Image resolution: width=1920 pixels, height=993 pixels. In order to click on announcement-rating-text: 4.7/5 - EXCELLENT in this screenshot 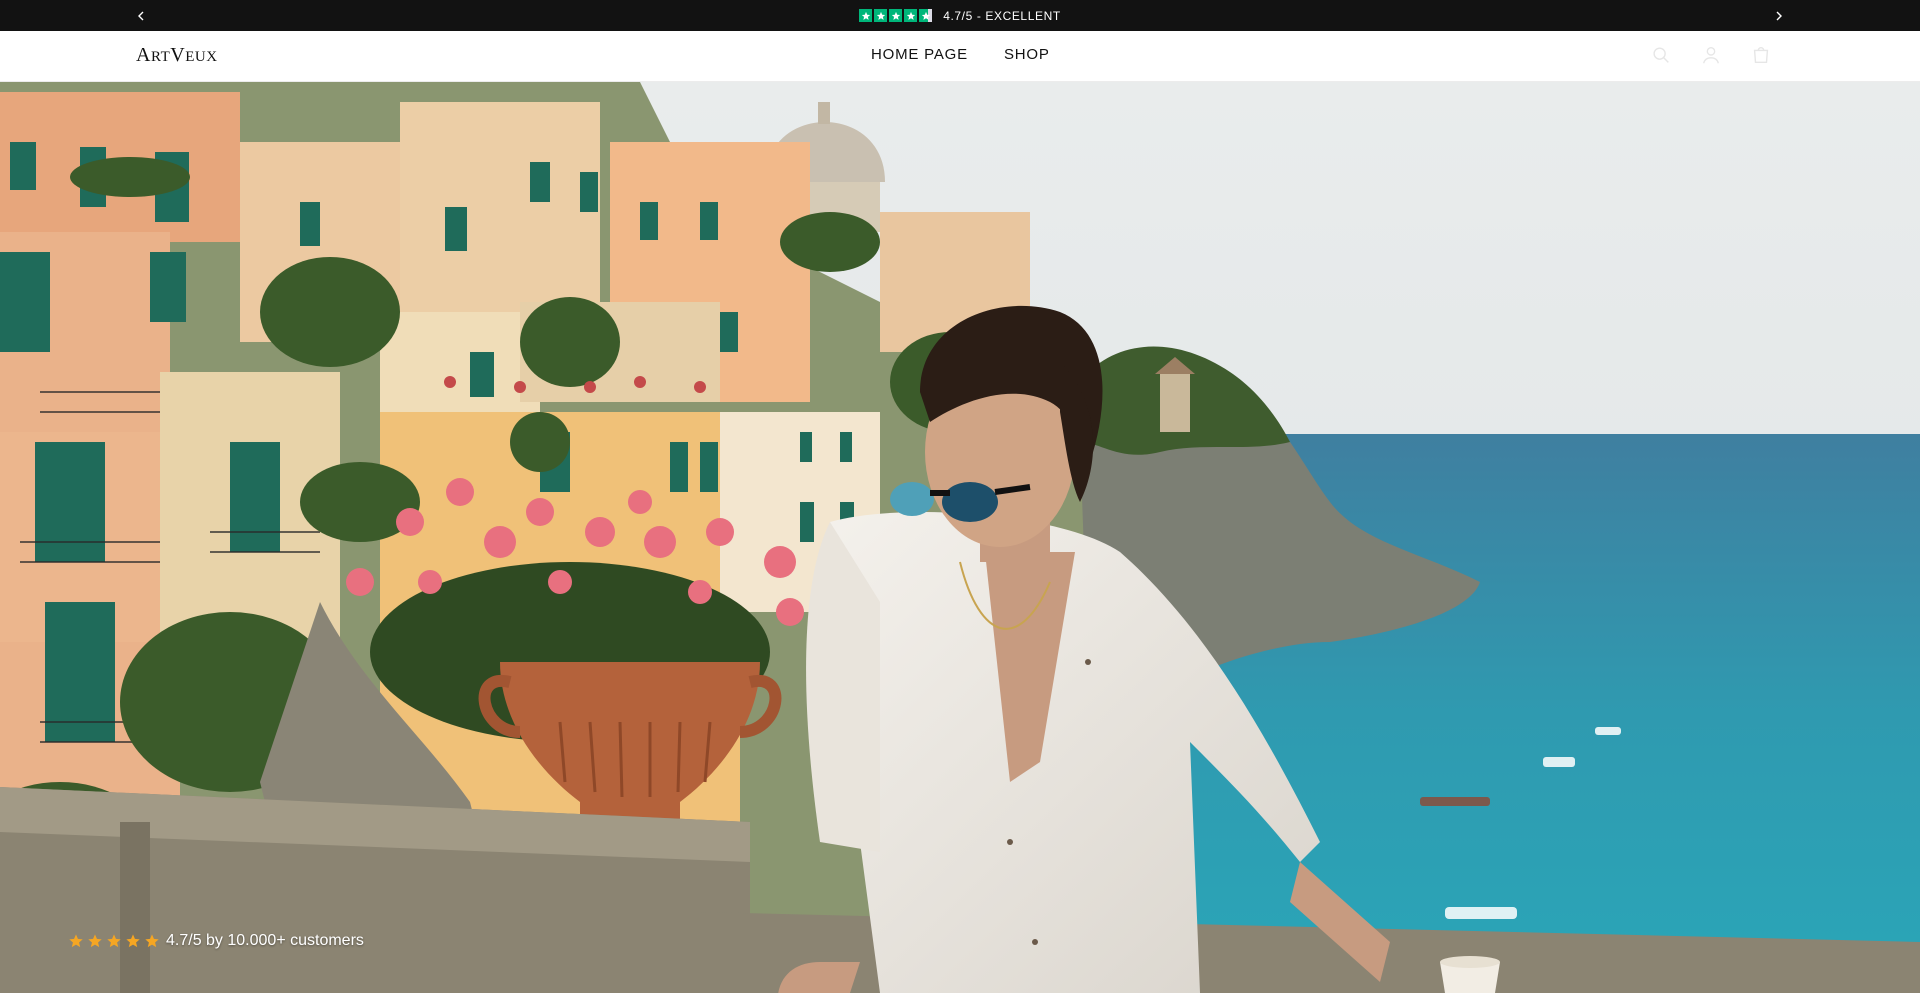, I will do `click(1002, 15)`.